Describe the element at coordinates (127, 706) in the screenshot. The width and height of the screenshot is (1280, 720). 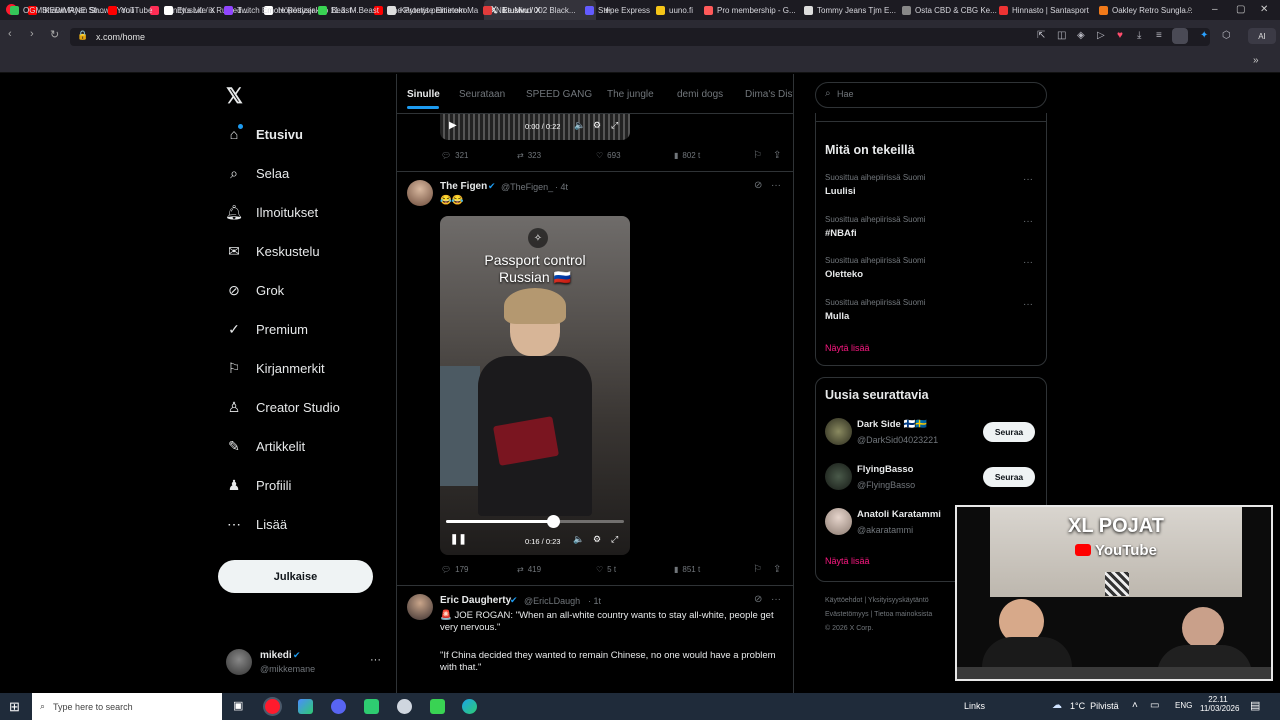
I see `taskbar-search-input: ⌕ Type here to search` at that location.